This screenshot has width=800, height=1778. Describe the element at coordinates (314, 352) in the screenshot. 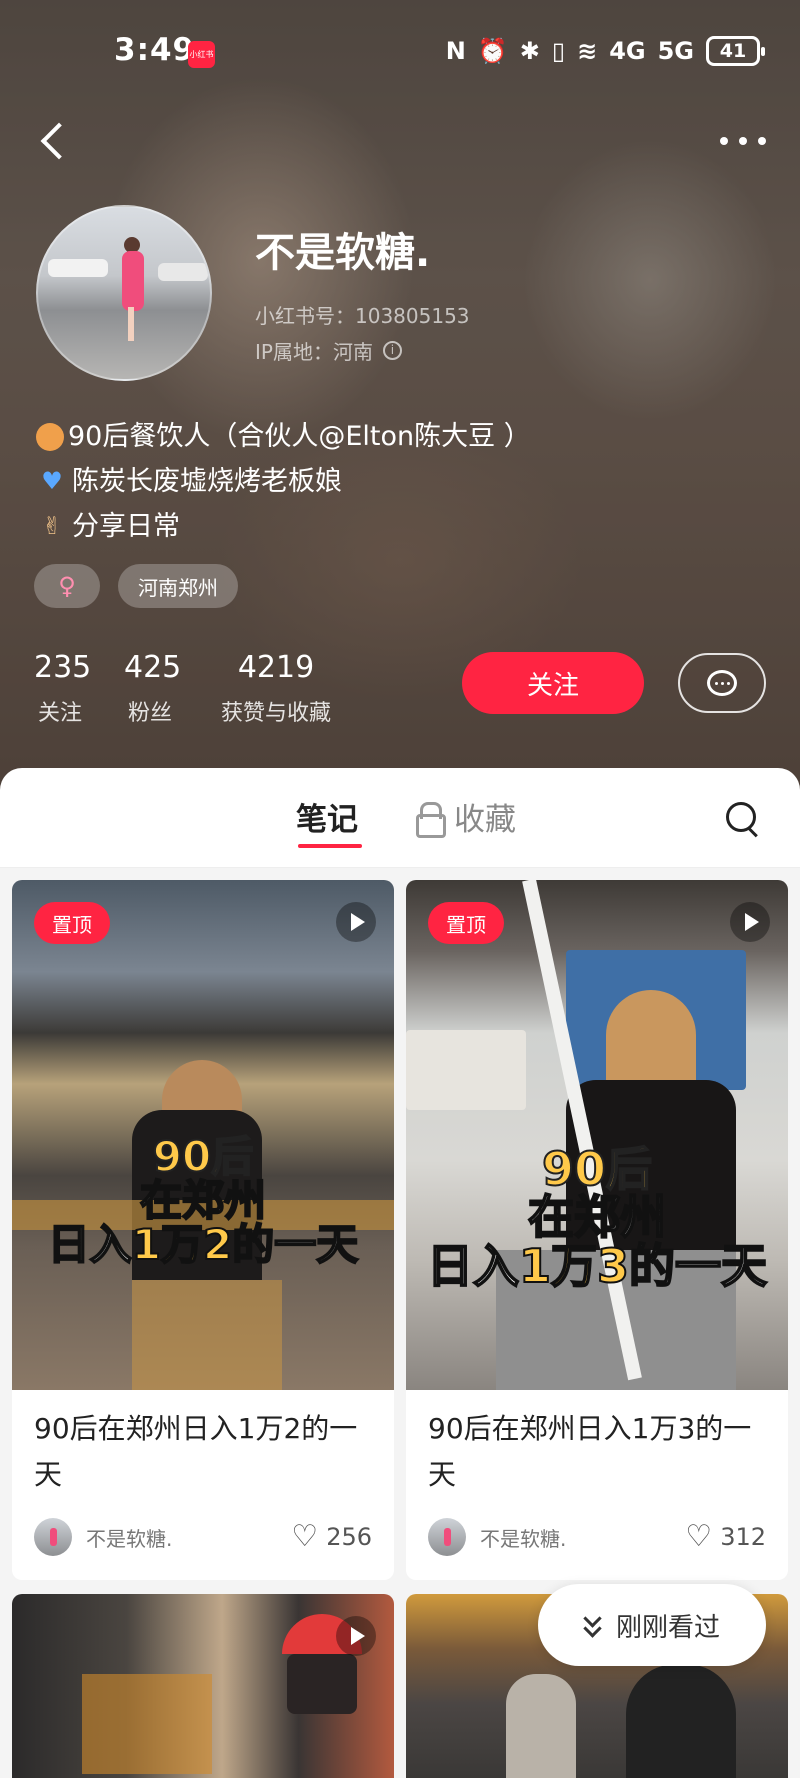

I see `ip-location-text: IP属地：河南` at that location.